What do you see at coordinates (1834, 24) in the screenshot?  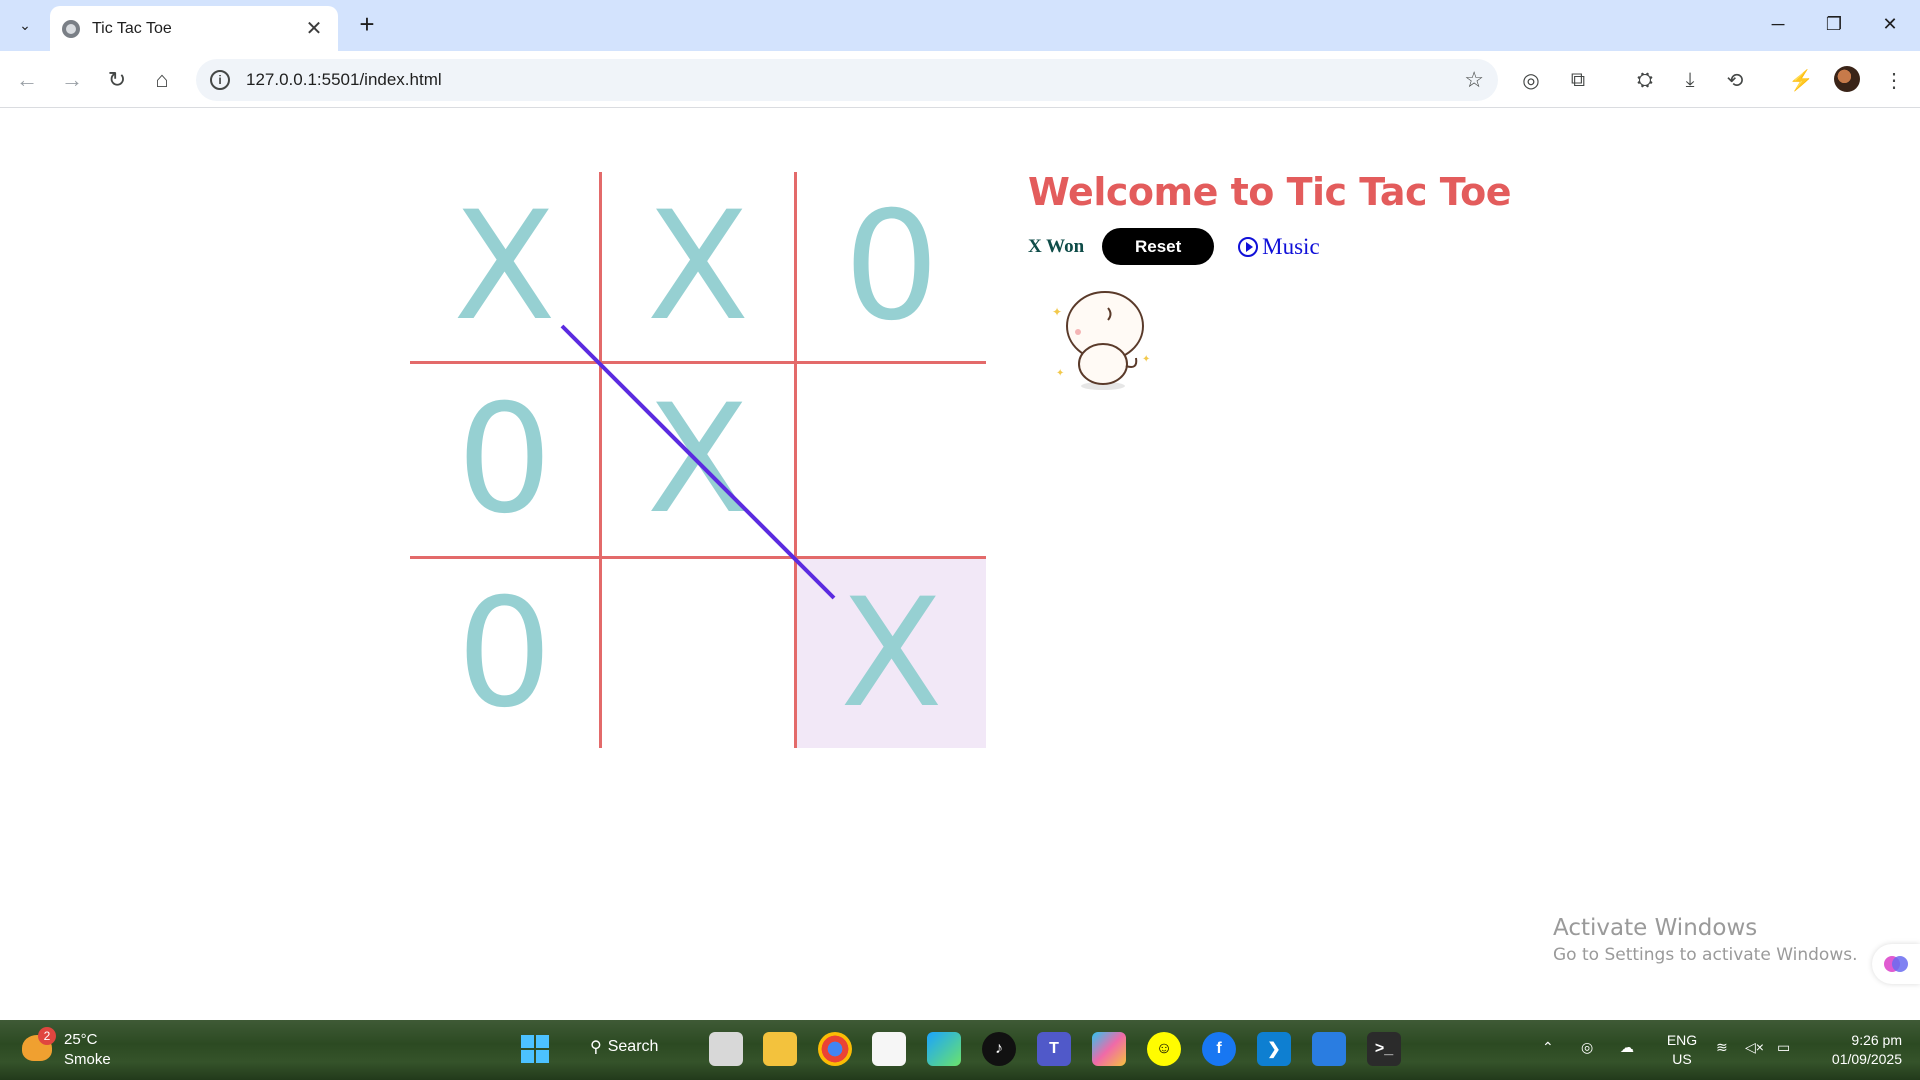 I see `restore-icon: ❐` at bounding box center [1834, 24].